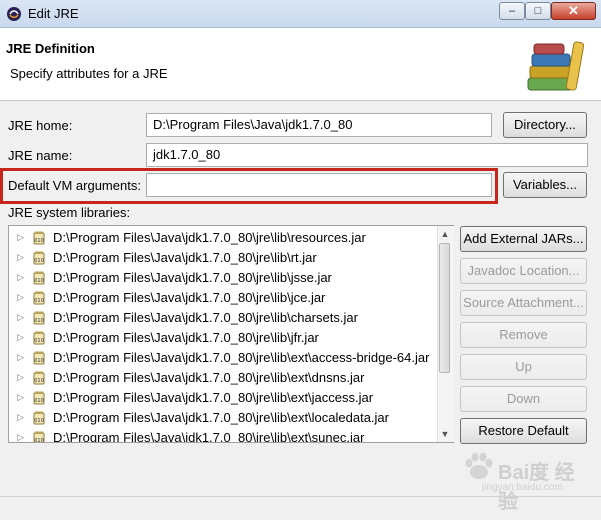 This screenshot has height=520, width=601. Describe the element at coordinates (319, 185) in the screenshot. I see `vm-args-input` at that location.